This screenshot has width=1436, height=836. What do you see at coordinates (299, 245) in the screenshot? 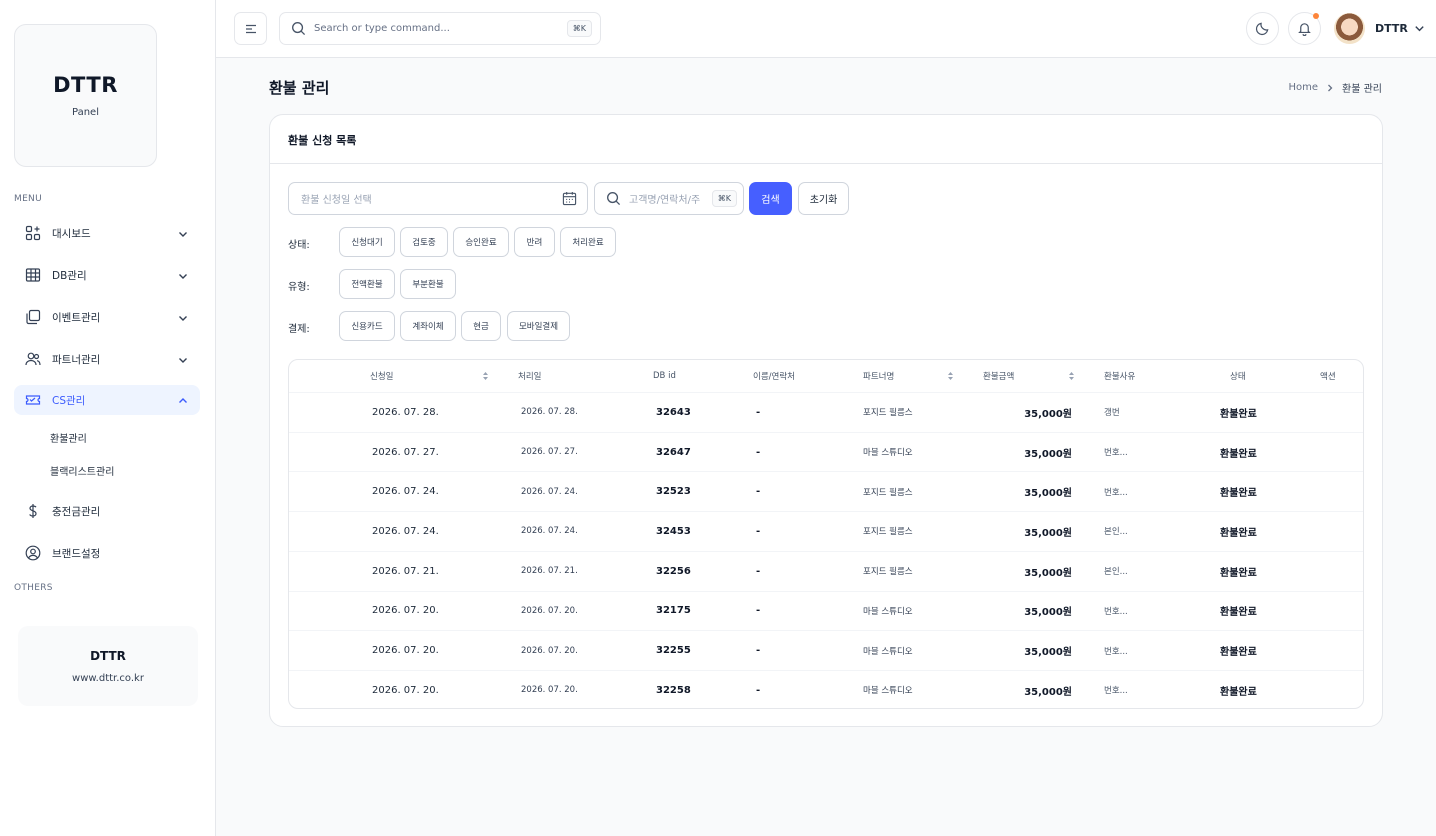
I see `status-filter-label: 상태:` at bounding box center [299, 245].